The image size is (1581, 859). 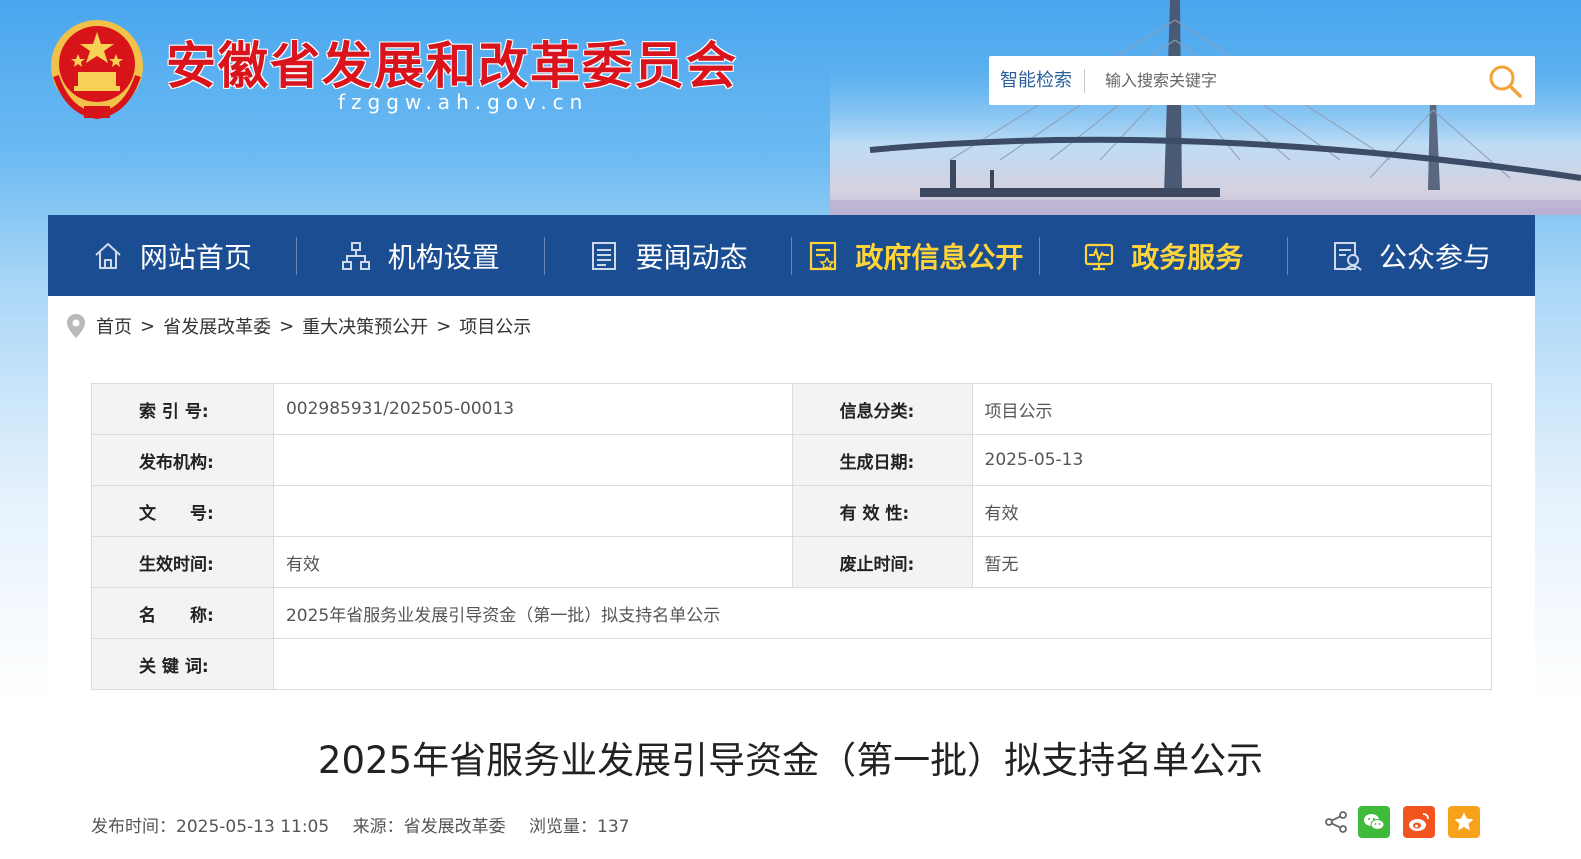 What do you see at coordinates (939, 257) in the screenshot?
I see `nav-item-label: 政府信息公开` at bounding box center [939, 257].